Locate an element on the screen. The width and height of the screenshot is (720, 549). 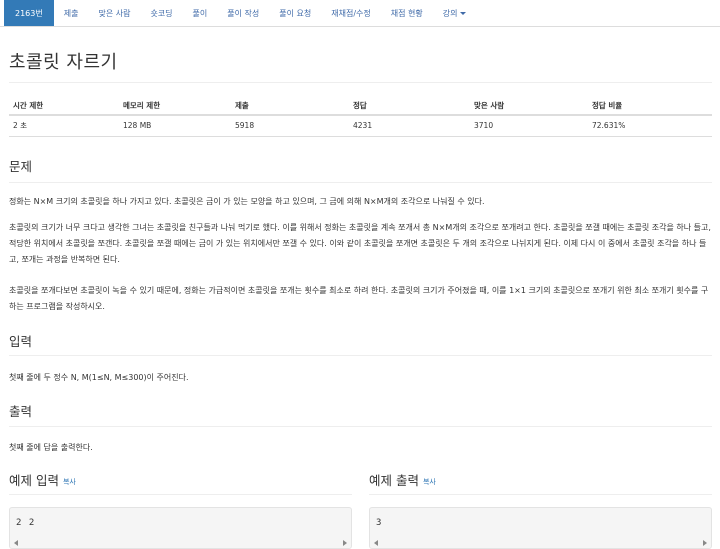
output-description: 첫째 줄에 답을 출력한다. is located at coordinates (51, 447).